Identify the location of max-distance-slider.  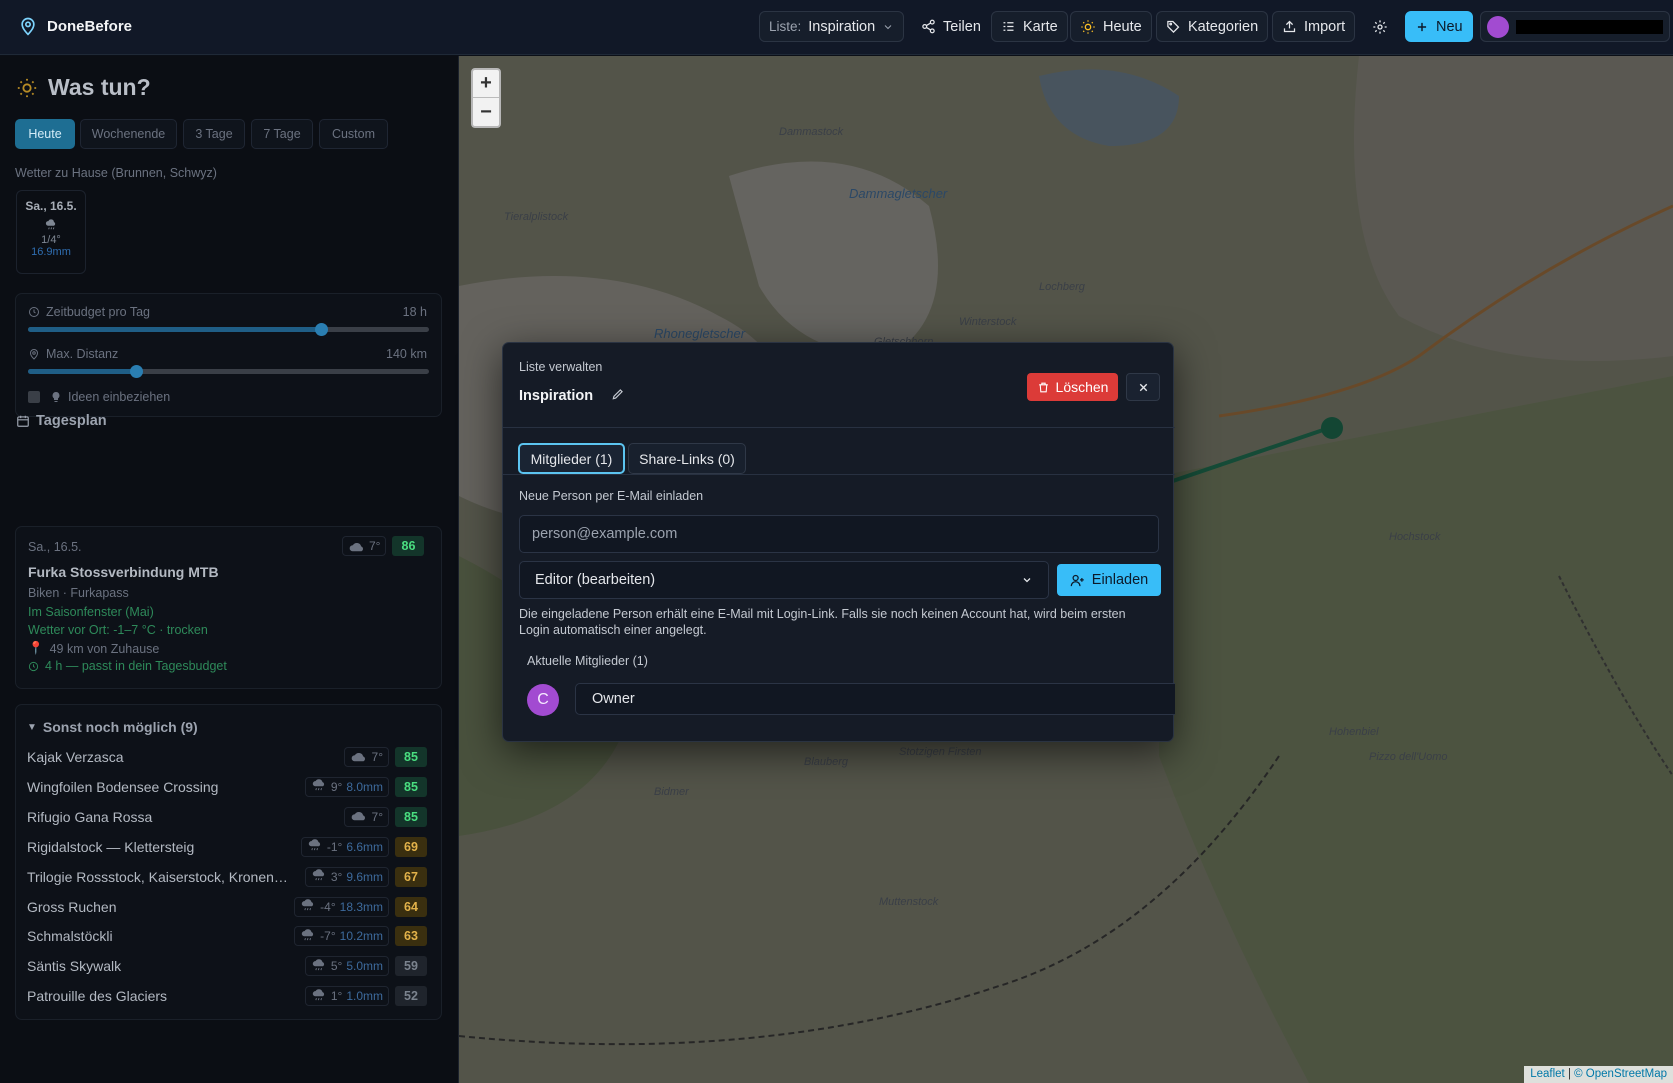
(228, 371).